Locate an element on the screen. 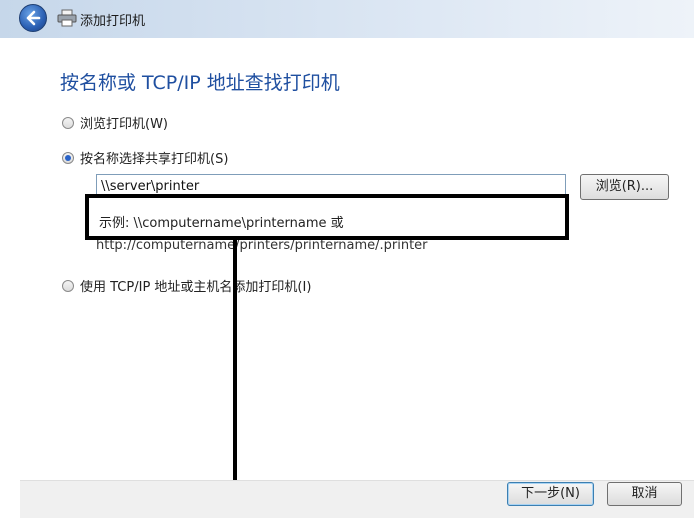  radio-add-by-tcpip: 使用 TCP/IP 地址或主机名添加打印机(I) is located at coordinates (186, 285).